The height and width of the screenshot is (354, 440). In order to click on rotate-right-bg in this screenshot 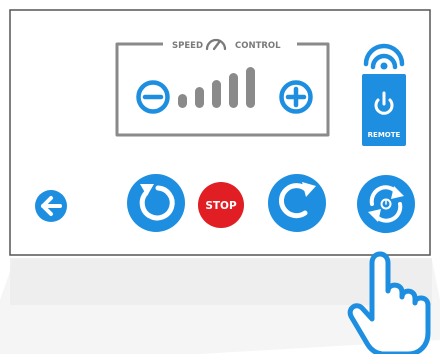, I will do `click(297, 203)`.